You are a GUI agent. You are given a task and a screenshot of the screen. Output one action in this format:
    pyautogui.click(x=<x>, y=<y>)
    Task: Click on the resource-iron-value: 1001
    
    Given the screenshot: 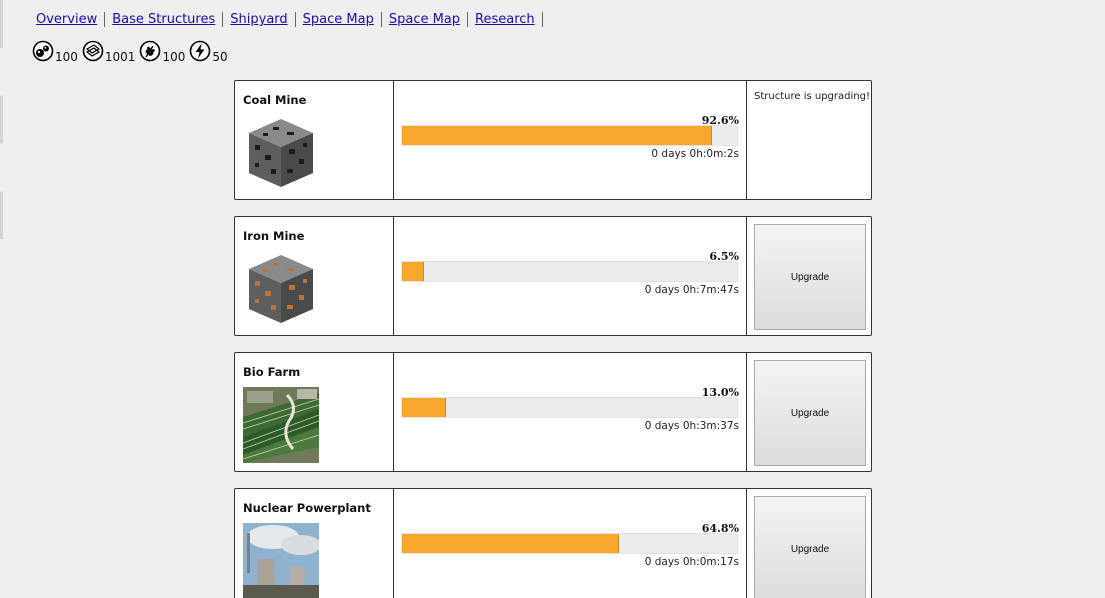 What is the action you would take?
    pyautogui.click(x=120, y=57)
    